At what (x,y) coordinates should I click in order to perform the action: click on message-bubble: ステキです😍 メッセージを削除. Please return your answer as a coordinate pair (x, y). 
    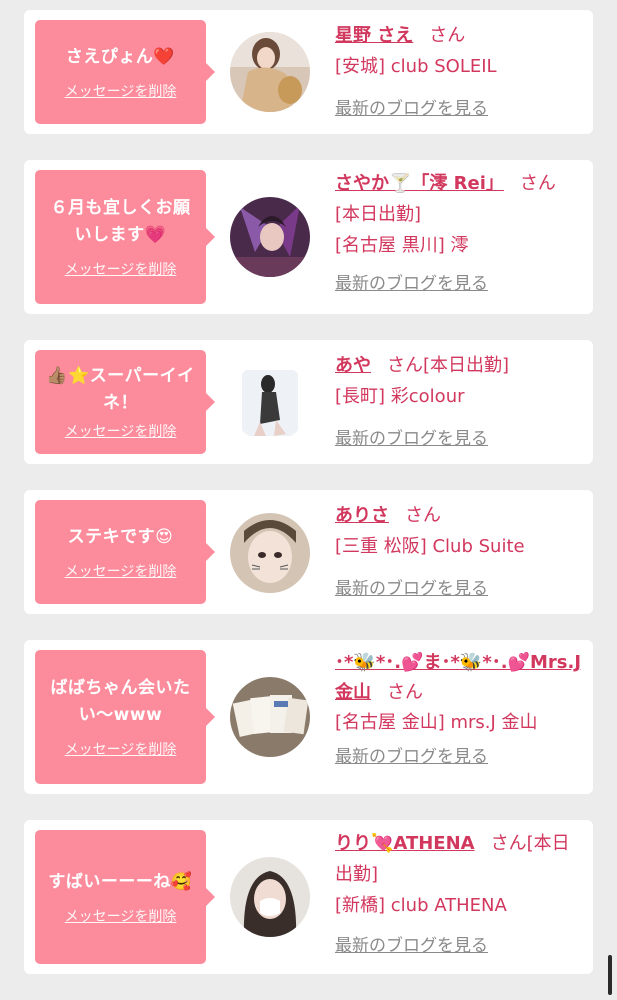
    Looking at the image, I should click on (125, 552).